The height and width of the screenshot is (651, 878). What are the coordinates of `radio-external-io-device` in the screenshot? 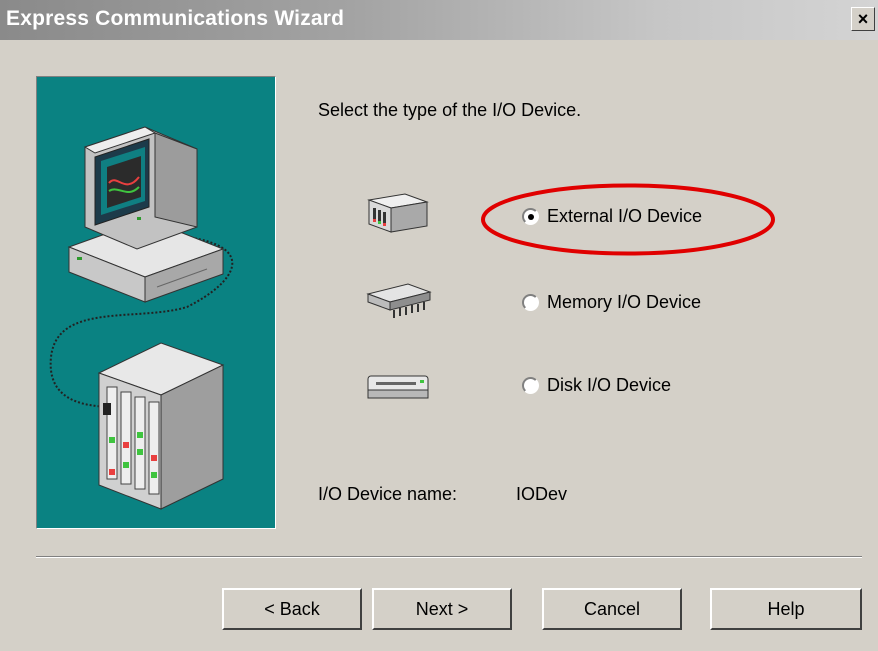 It's located at (530, 216).